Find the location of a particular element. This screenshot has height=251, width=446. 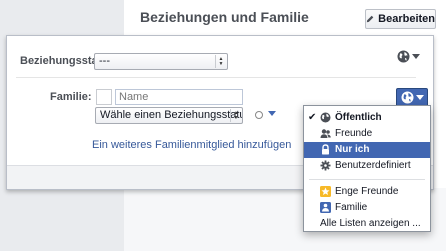

privacy-option-label: Benutzerdefiniert is located at coordinates (373, 165).